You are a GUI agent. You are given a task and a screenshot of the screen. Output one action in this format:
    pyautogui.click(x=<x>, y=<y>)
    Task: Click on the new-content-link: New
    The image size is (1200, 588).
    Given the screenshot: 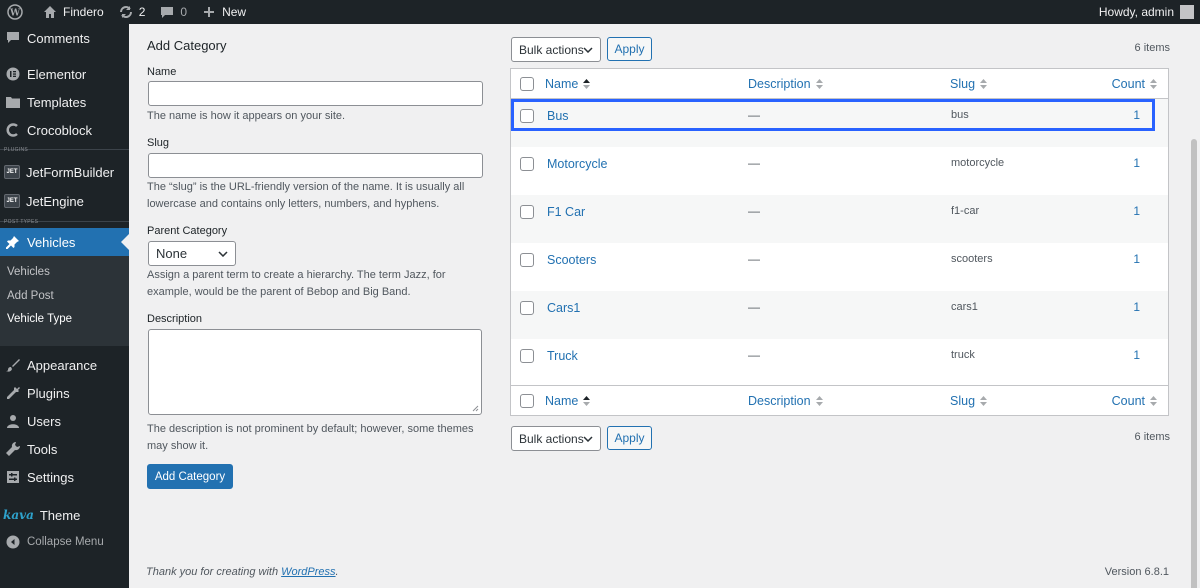 What is the action you would take?
    pyautogui.click(x=223, y=12)
    